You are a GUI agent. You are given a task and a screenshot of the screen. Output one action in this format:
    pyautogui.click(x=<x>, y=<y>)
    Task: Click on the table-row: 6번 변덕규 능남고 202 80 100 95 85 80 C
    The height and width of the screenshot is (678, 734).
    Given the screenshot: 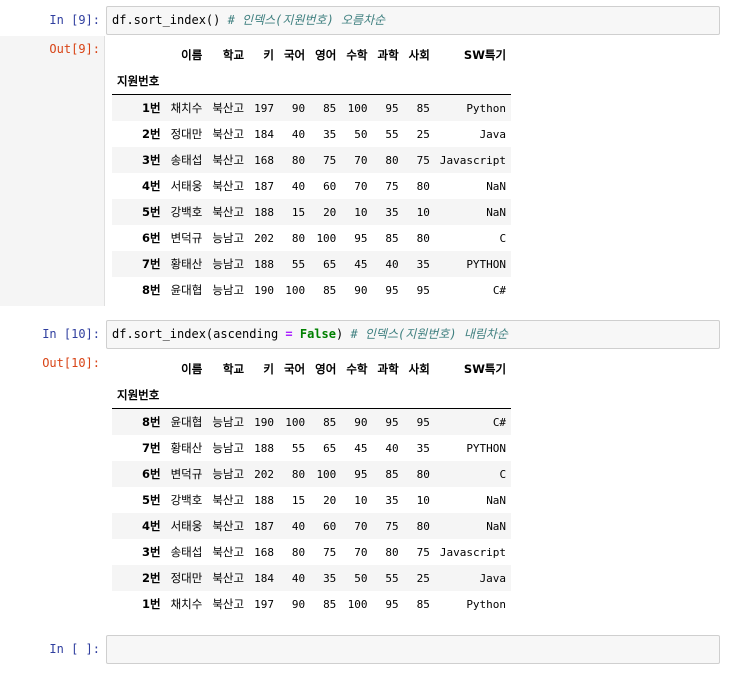 What is the action you would take?
    pyautogui.click(x=312, y=474)
    